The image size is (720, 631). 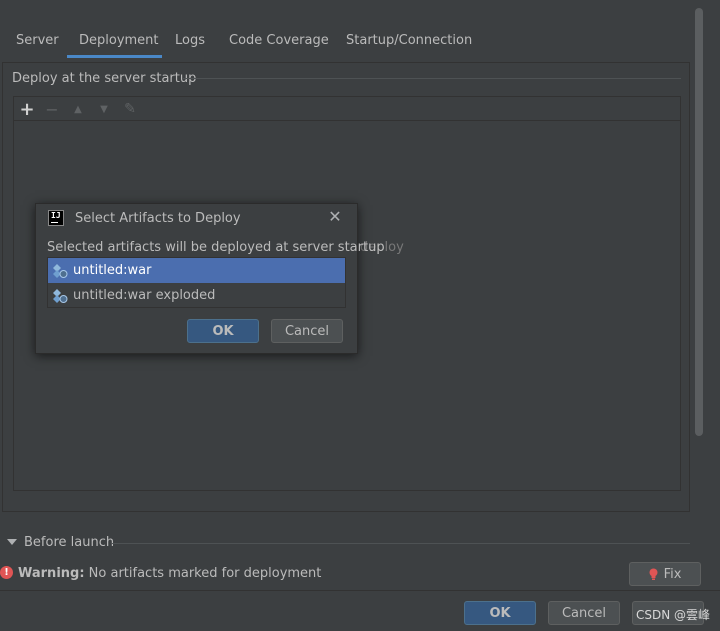 What do you see at coordinates (205, 573) in the screenshot?
I see `warning-text: No artifacts marked for deployment` at bounding box center [205, 573].